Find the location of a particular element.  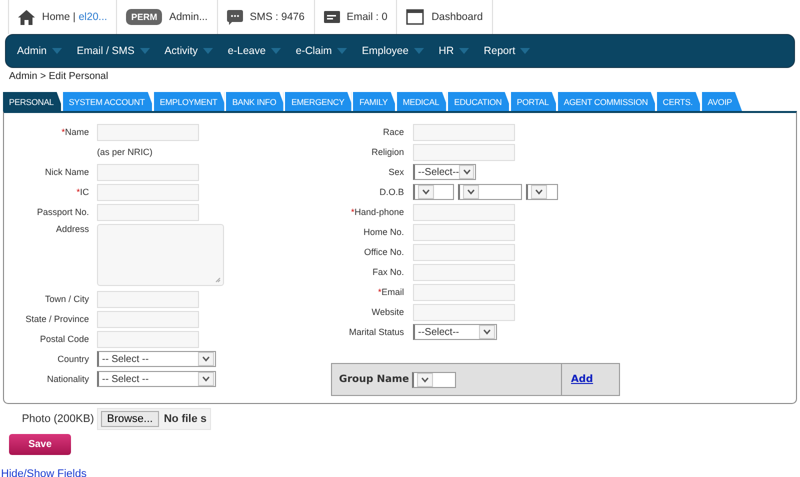

menu-item: e-Leave is located at coordinates (256, 51).